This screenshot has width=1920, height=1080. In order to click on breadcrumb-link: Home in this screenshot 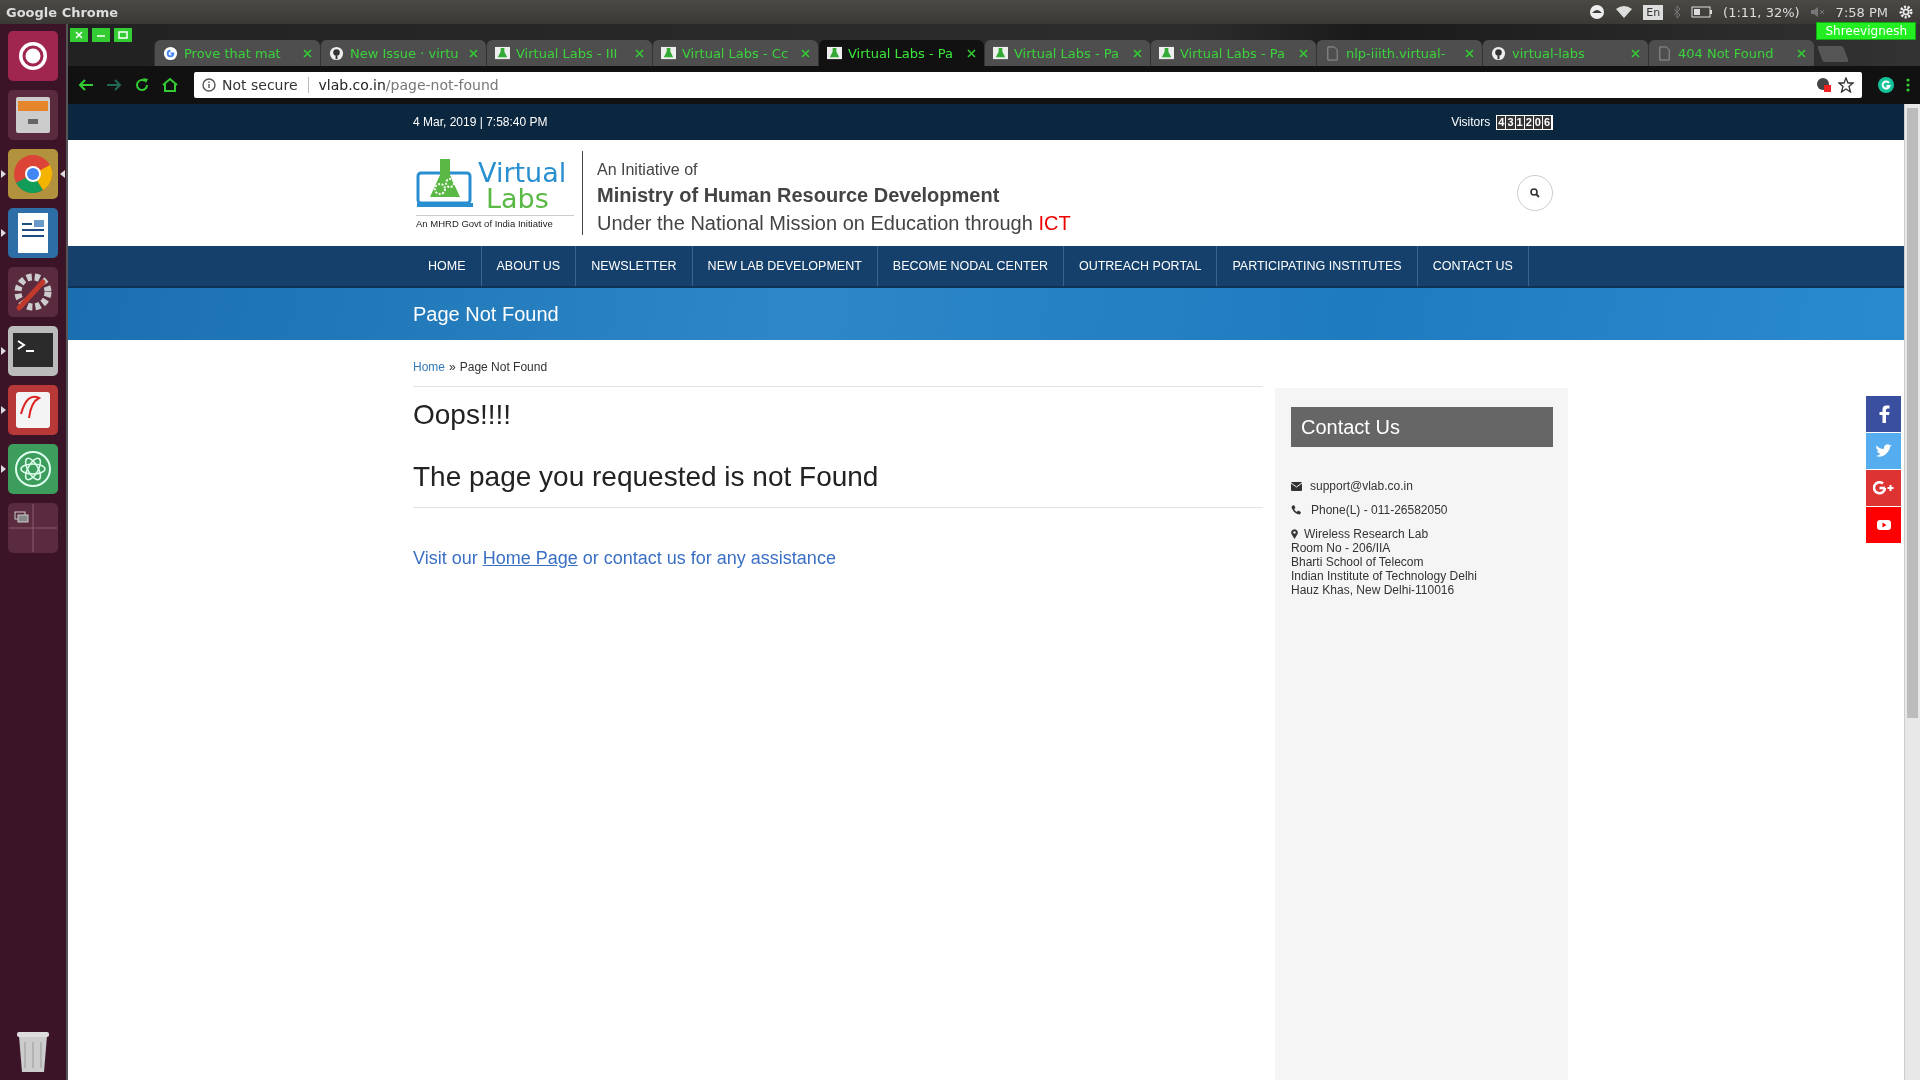, I will do `click(429, 367)`.